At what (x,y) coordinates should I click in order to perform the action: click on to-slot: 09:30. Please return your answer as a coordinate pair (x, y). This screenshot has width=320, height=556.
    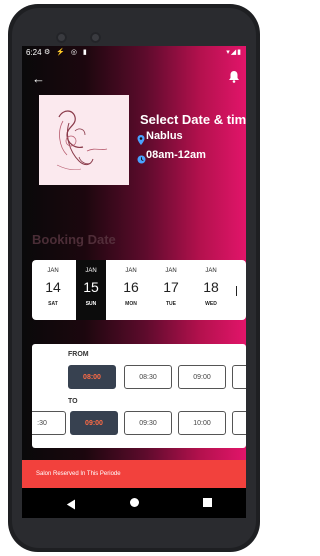
    Looking at the image, I should click on (148, 423).